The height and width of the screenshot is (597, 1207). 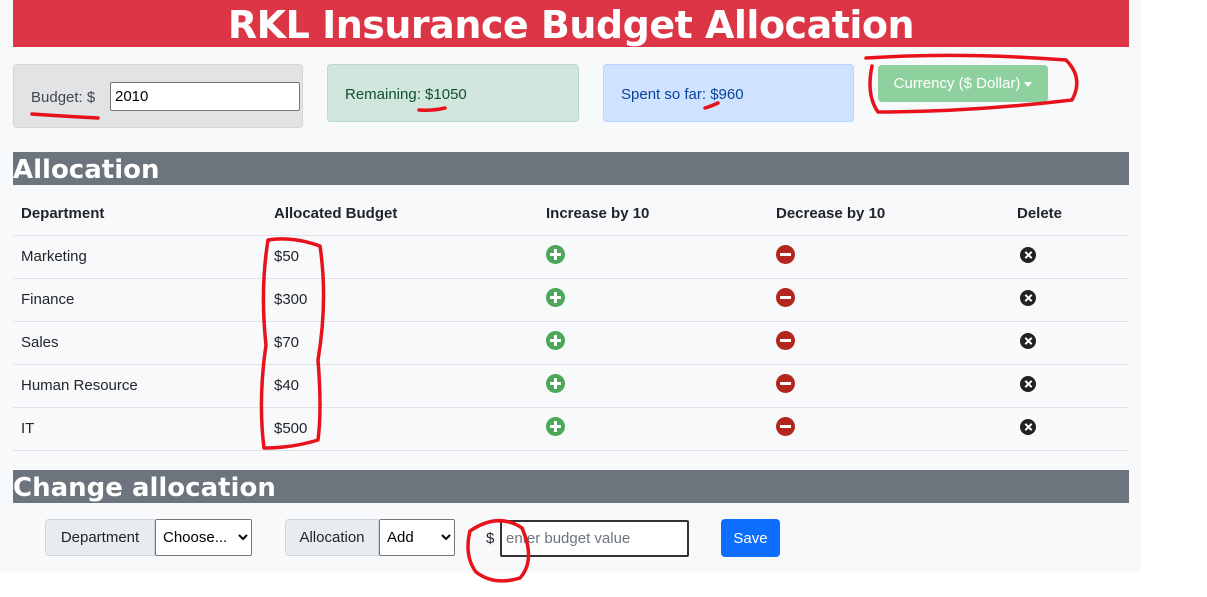 I want to click on budget-label: Budget: $, so click(x=63, y=97).